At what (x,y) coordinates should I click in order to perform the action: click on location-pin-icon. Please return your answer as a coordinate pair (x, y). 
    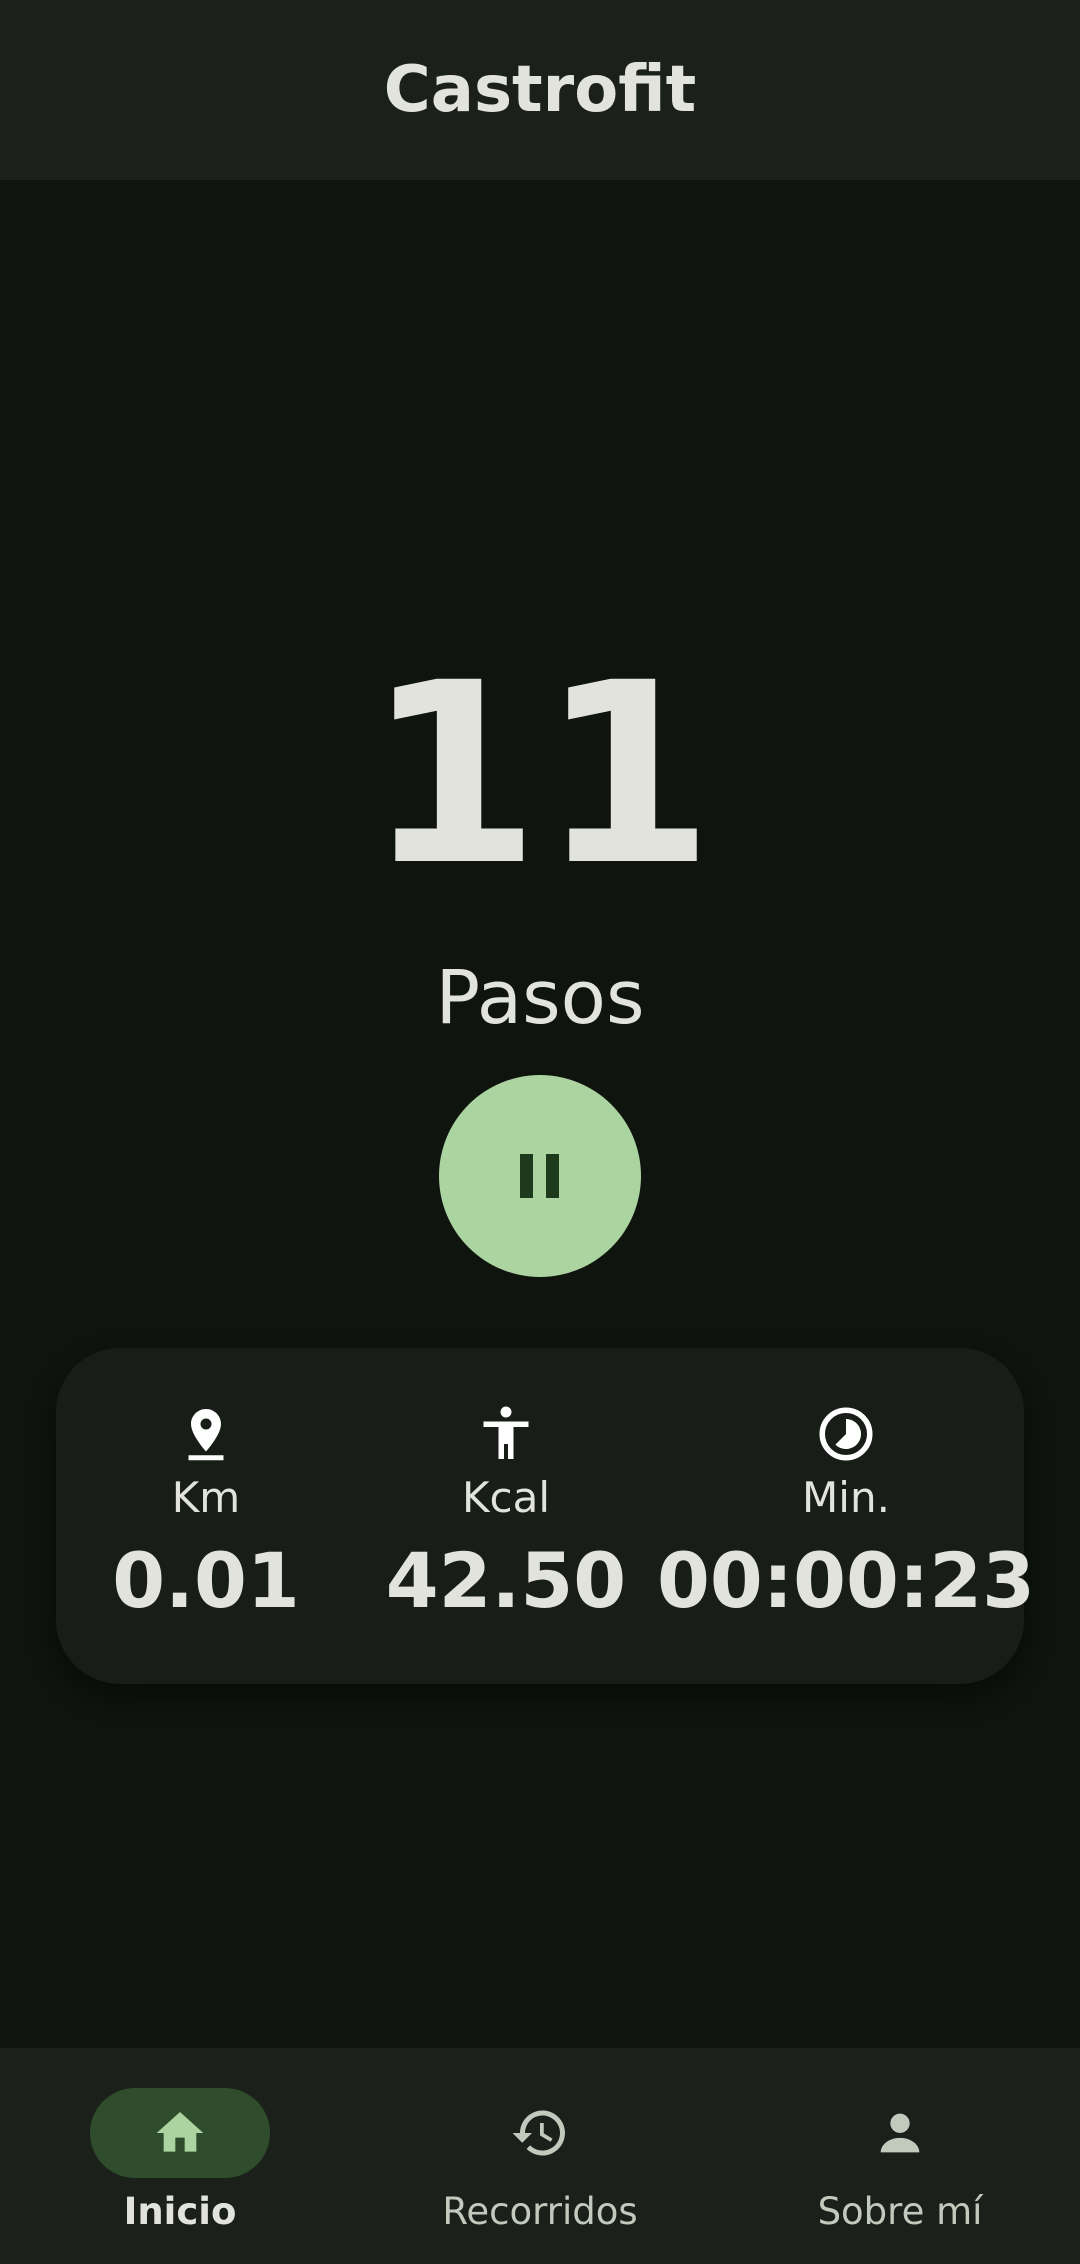
    Looking at the image, I should click on (206, 1435).